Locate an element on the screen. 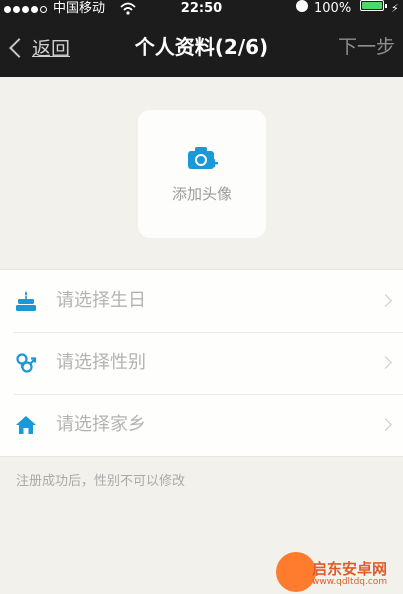 The height and width of the screenshot is (594, 403). add-avatar-label: 添加头像 is located at coordinates (201, 194).